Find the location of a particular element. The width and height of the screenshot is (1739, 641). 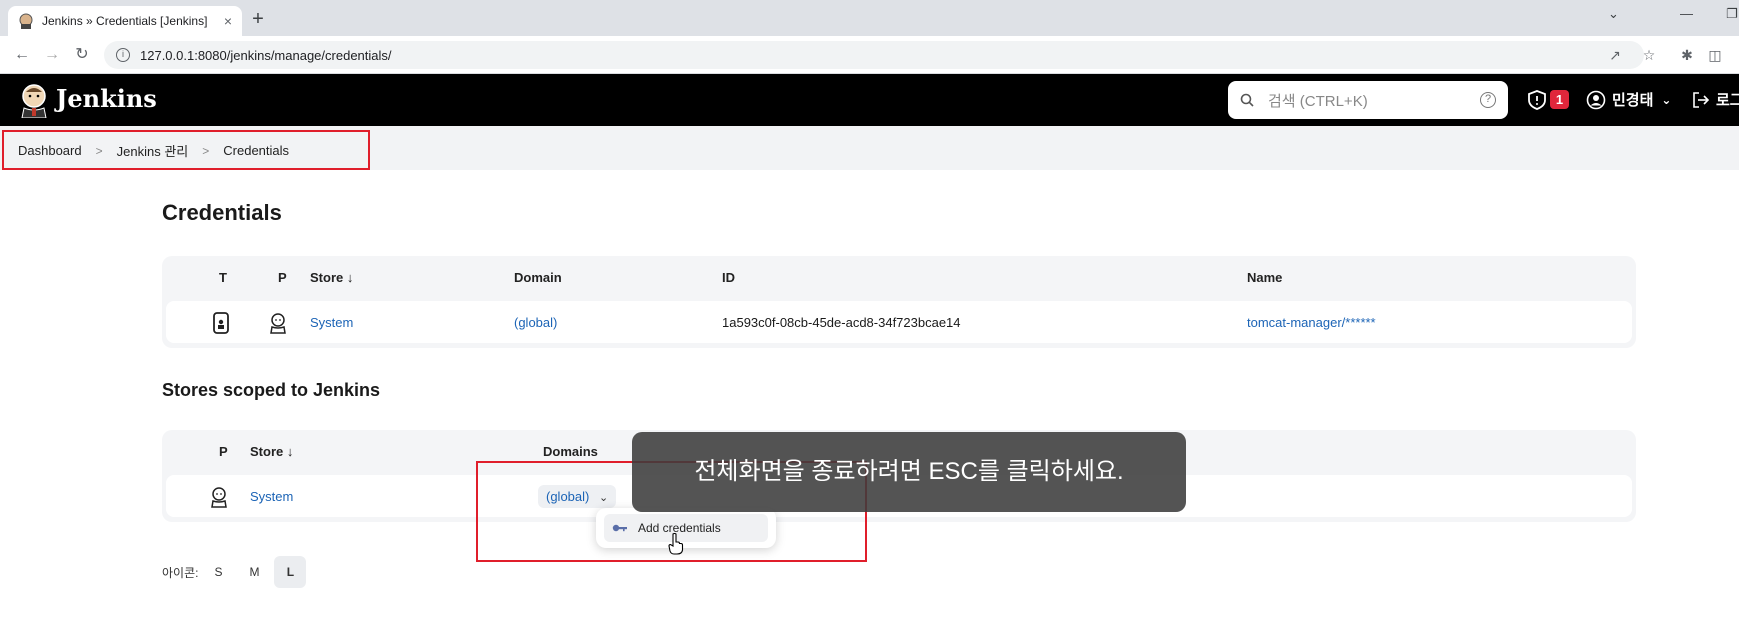

credential-id: 1a593c0f-08cb-45de-acd8-34f723bcae14 is located at coordinates (841, 322).